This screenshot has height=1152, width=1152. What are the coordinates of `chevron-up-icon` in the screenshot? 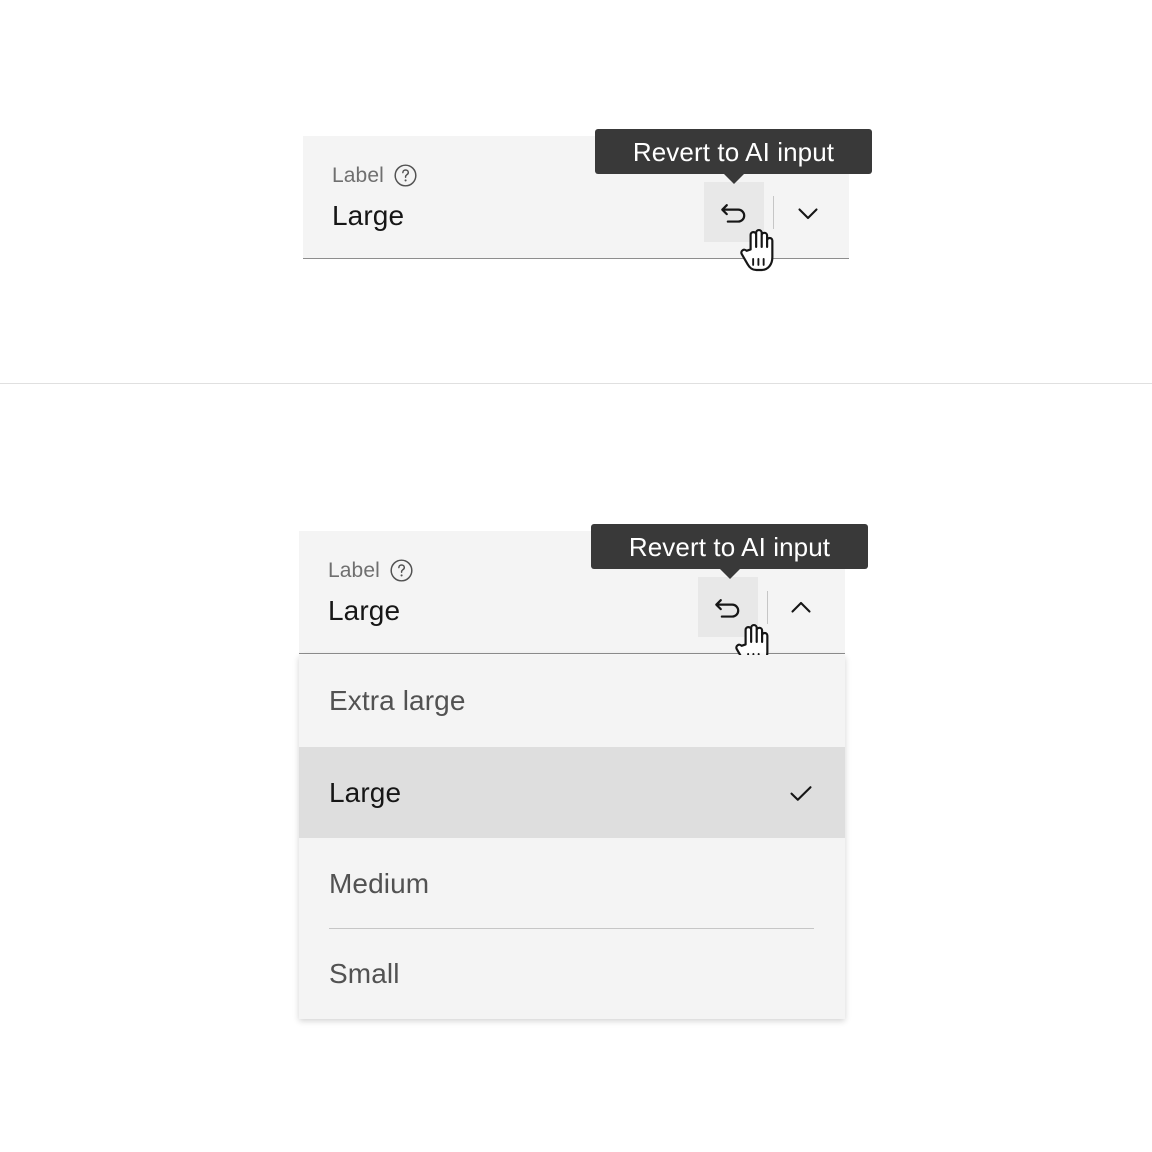 It's located at (801, 607).